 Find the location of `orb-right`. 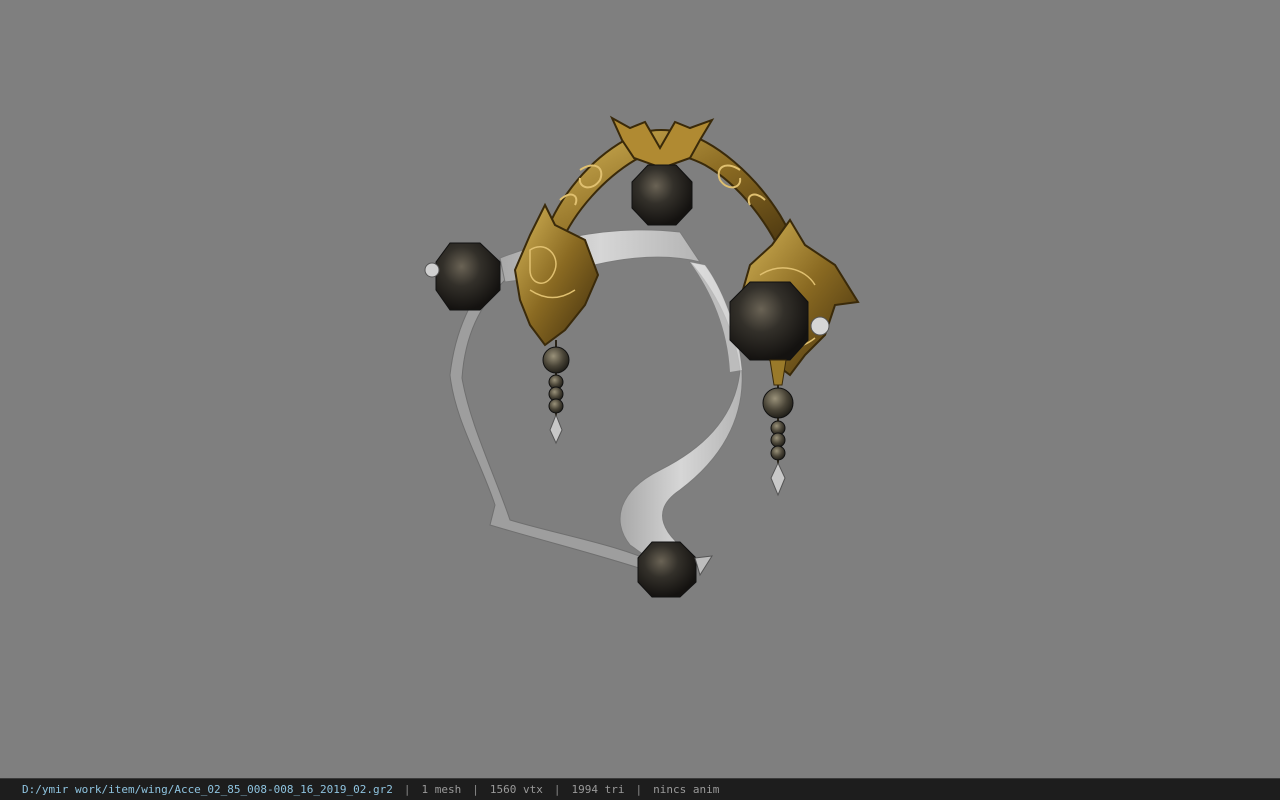

orb-right is located at coordinates (769, 321).